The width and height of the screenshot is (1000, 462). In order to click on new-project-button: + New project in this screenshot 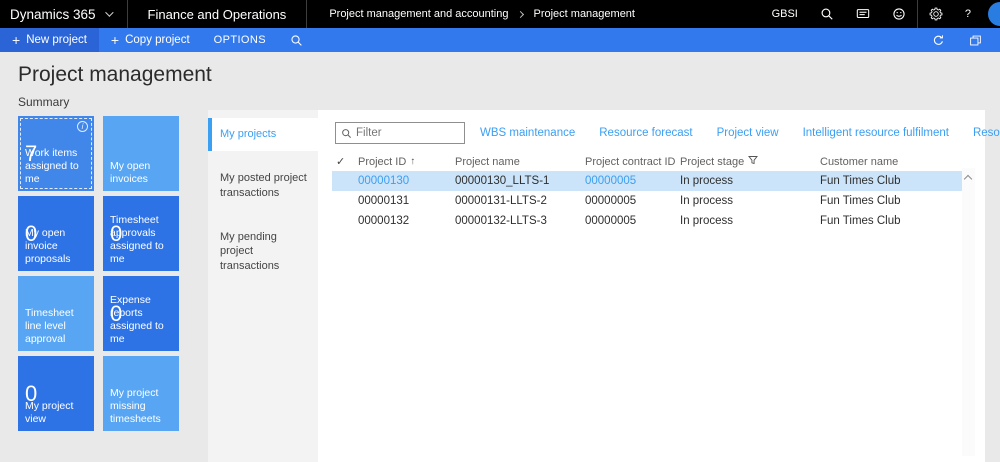, I will do `click(49, 40)`.